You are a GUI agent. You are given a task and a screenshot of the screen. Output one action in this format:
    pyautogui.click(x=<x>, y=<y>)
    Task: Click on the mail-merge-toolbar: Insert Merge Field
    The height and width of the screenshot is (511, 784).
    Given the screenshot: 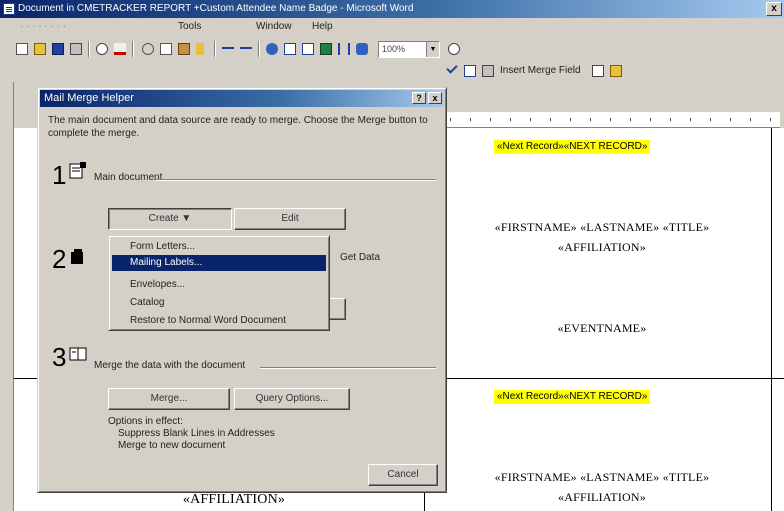 What is the action you would take?
    pyautogui.click(x=612, y=71)
    